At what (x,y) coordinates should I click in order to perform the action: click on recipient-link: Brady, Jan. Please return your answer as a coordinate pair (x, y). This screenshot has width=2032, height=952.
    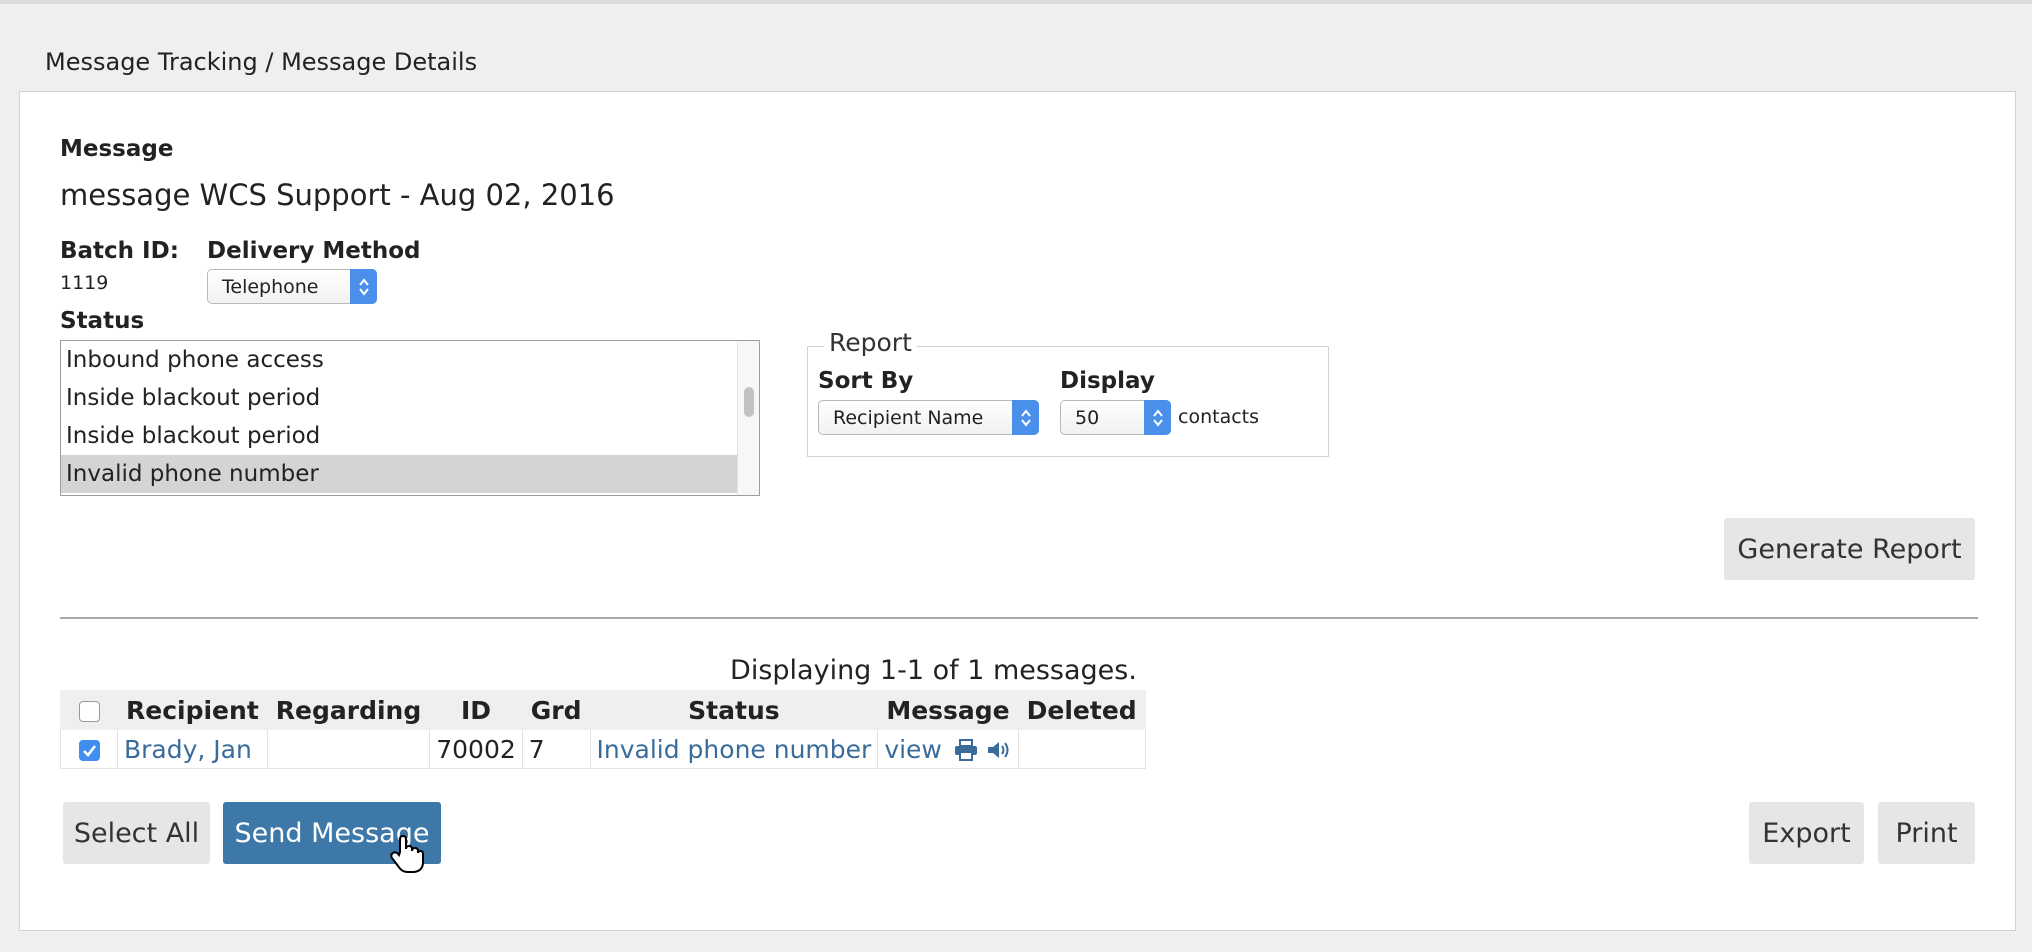
    Looking at the image, I should click on (192, 749).